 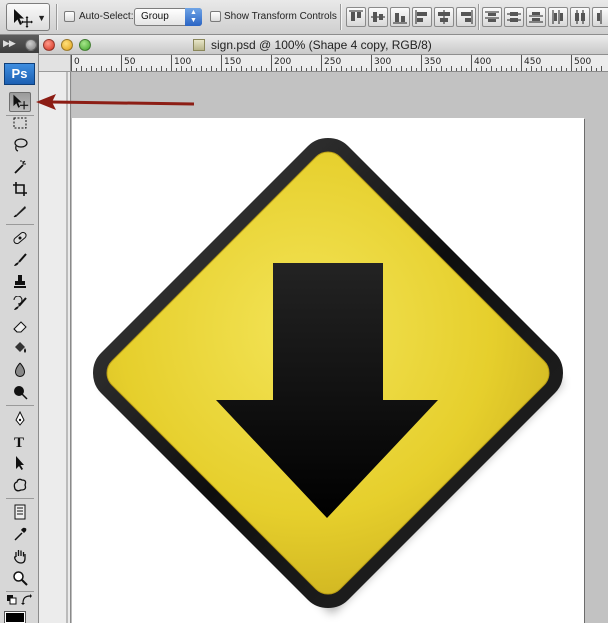 What do you see at coordinates (232, 62) in the screenshot?
I see `ruler-label: 150` at bounding box center [232, 62].